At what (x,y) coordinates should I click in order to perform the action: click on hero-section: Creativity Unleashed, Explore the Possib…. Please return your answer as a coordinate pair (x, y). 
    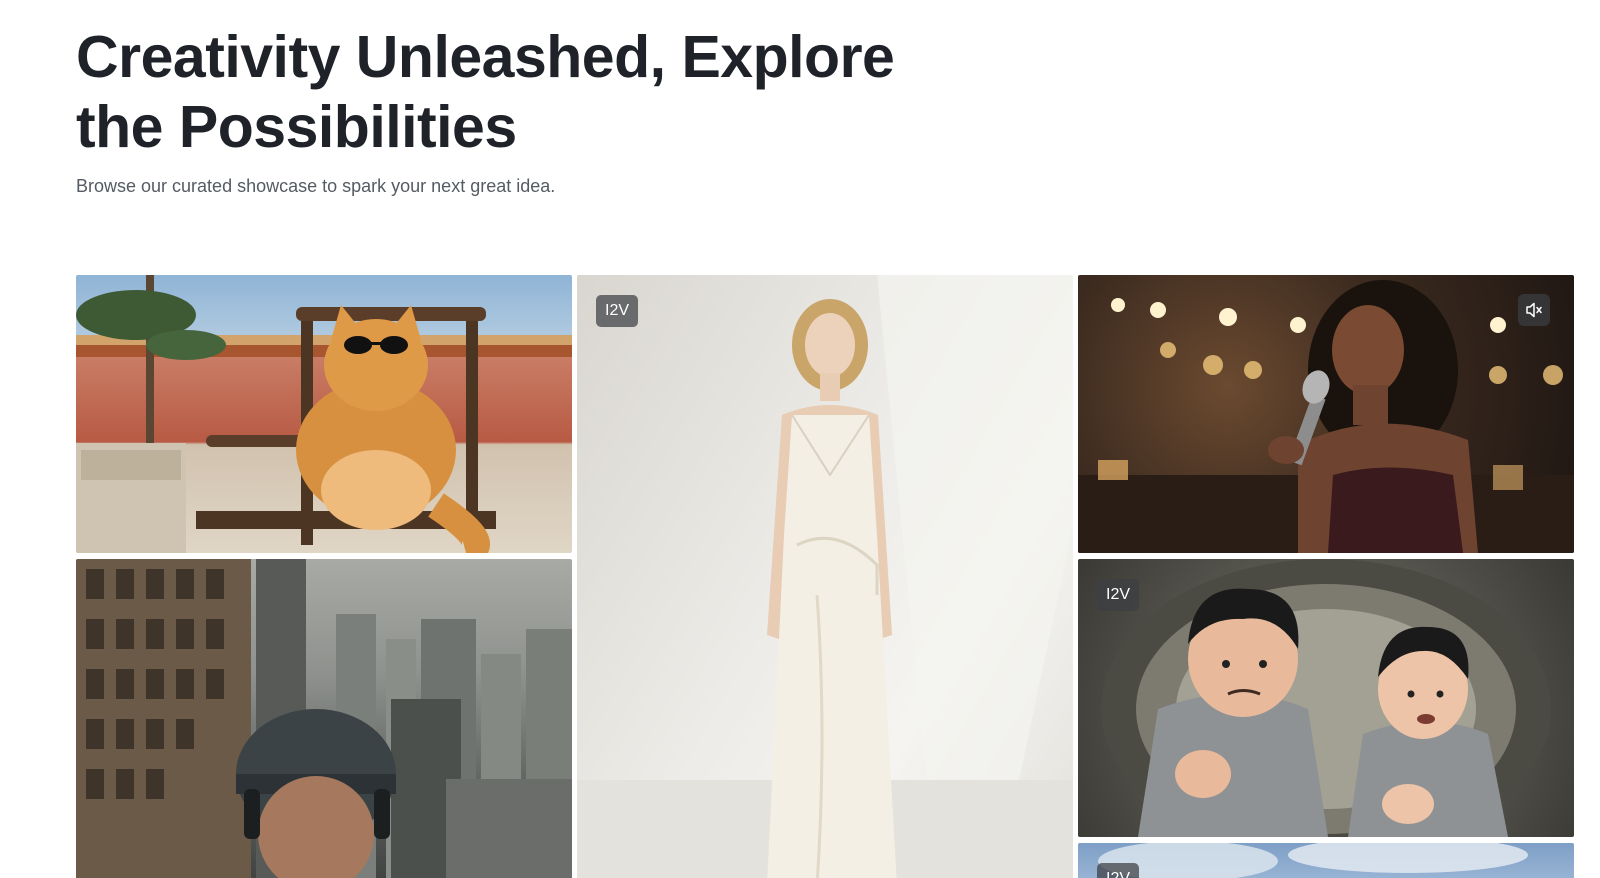
    Looking at the image, I should click on (506, 110).